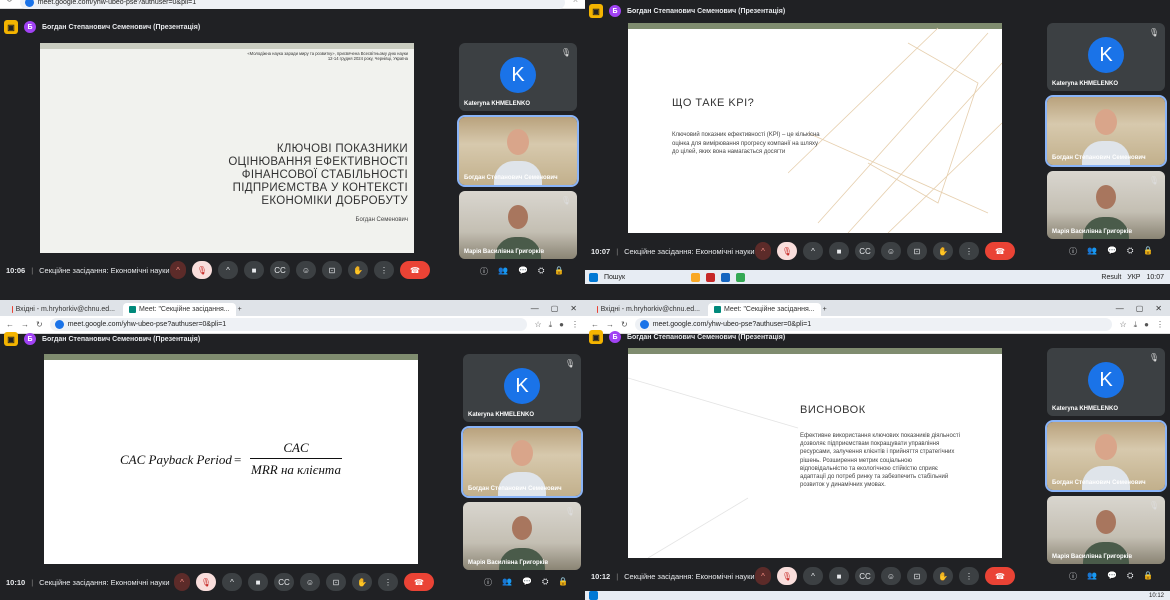  I want to click on language-indicator: УКР, so click(1133, 277).